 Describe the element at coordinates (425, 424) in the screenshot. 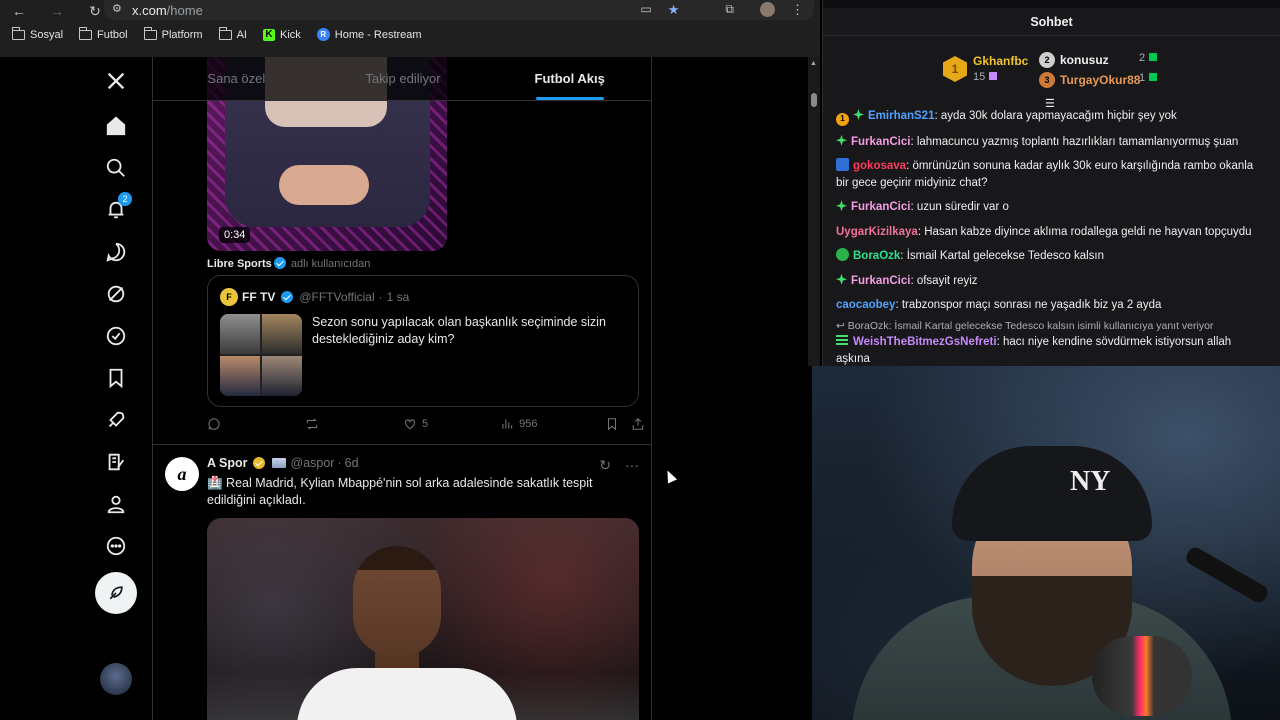

I see `like-count: 5` at that location.